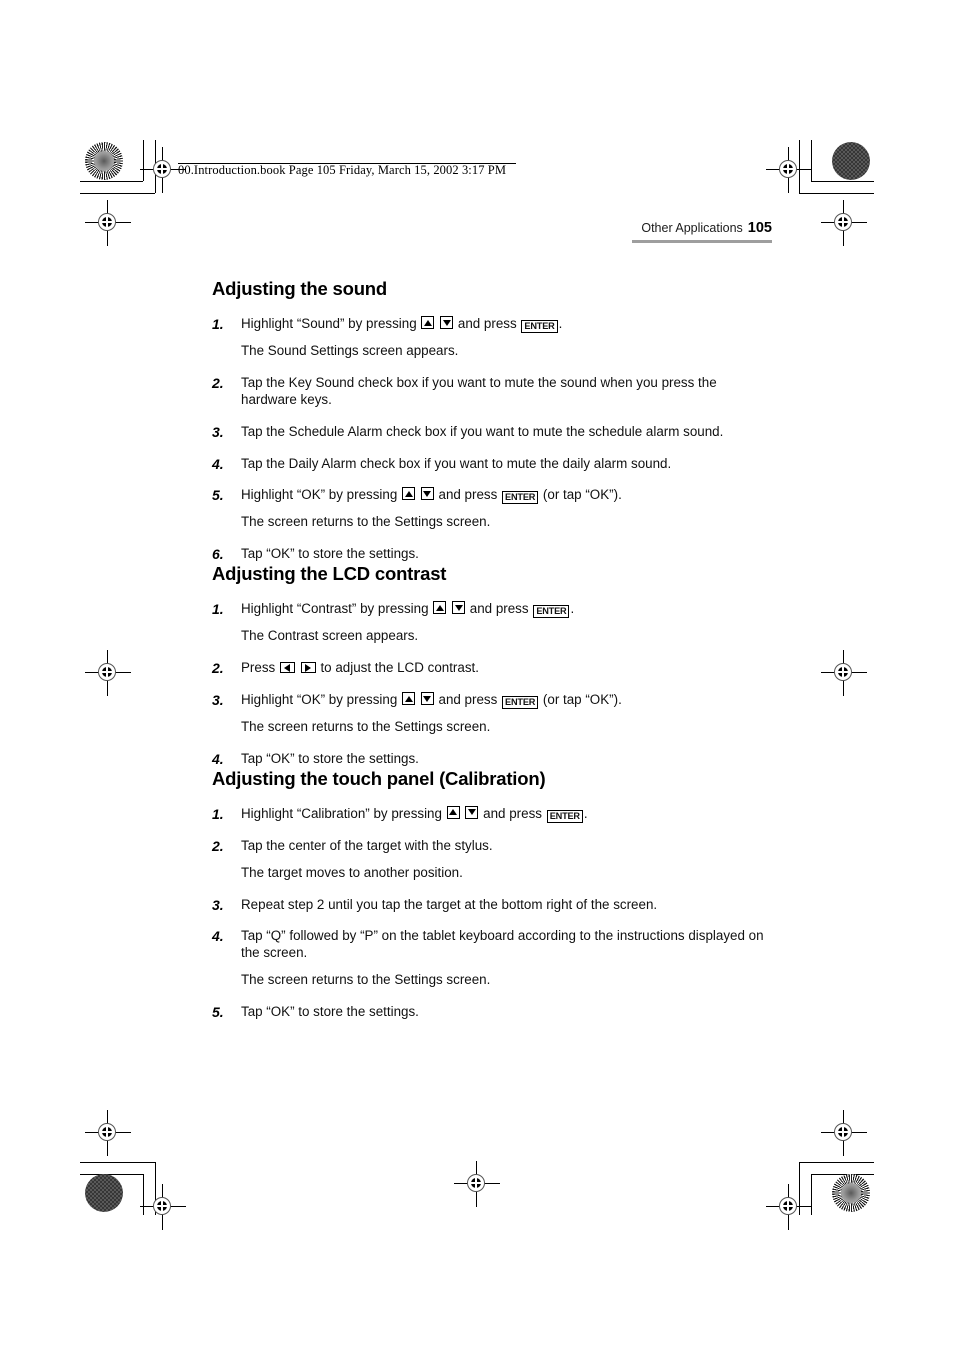 This screenshot has width=954, height=1351. I want to click on step-number: 6., so click(218, 554).